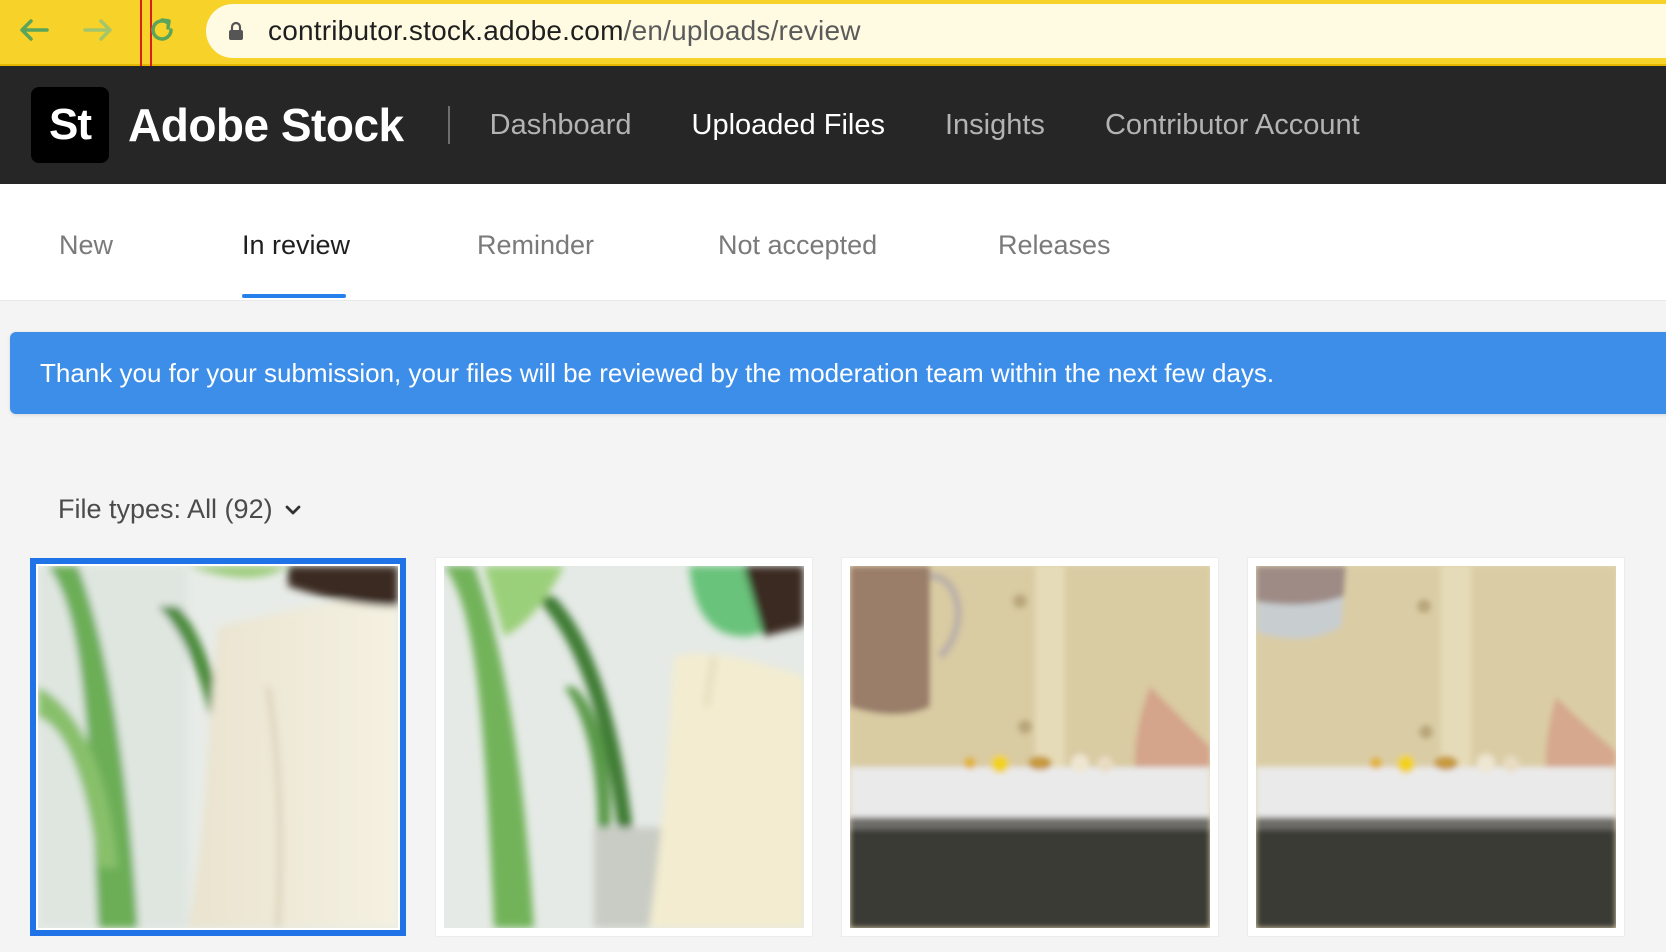 This screenshot has height=952, width=1666. Describe the element at coordinates (448, 125) in the screenshot. I see `header-divider` at that location.